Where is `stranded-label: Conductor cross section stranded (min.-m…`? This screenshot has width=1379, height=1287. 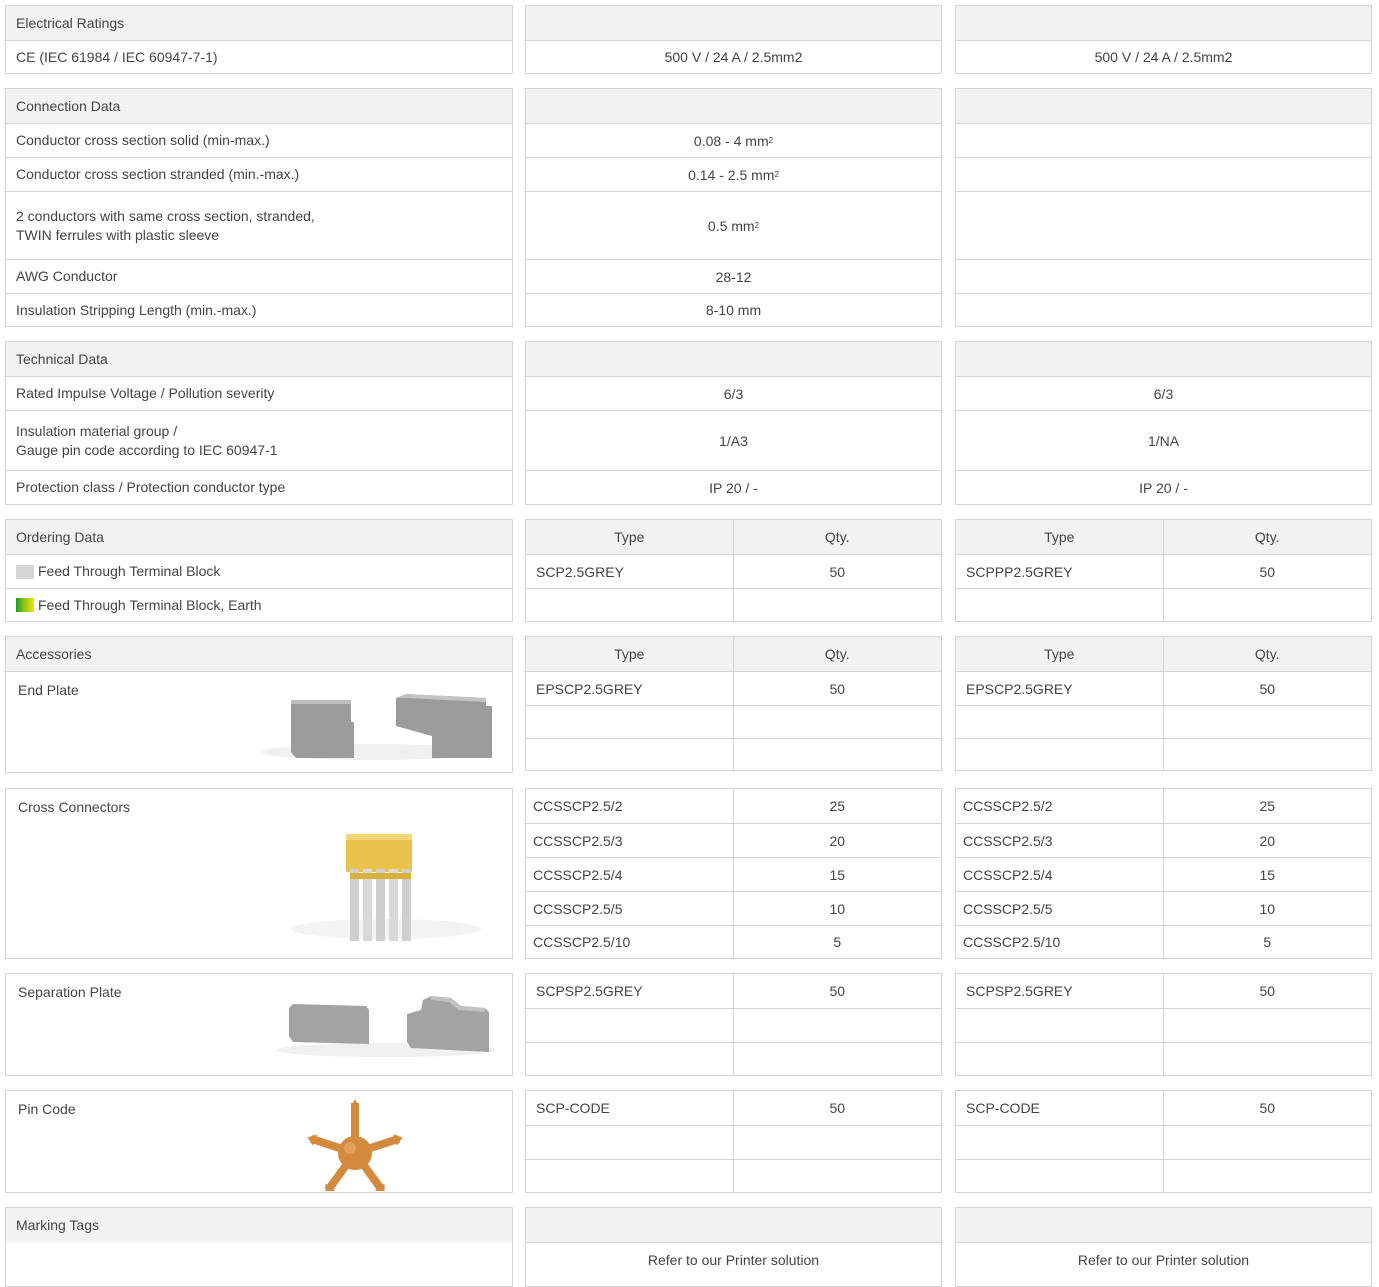 stranded-label: Conductor cross section stranded (min.-m… is located at coordinates (259, 174).